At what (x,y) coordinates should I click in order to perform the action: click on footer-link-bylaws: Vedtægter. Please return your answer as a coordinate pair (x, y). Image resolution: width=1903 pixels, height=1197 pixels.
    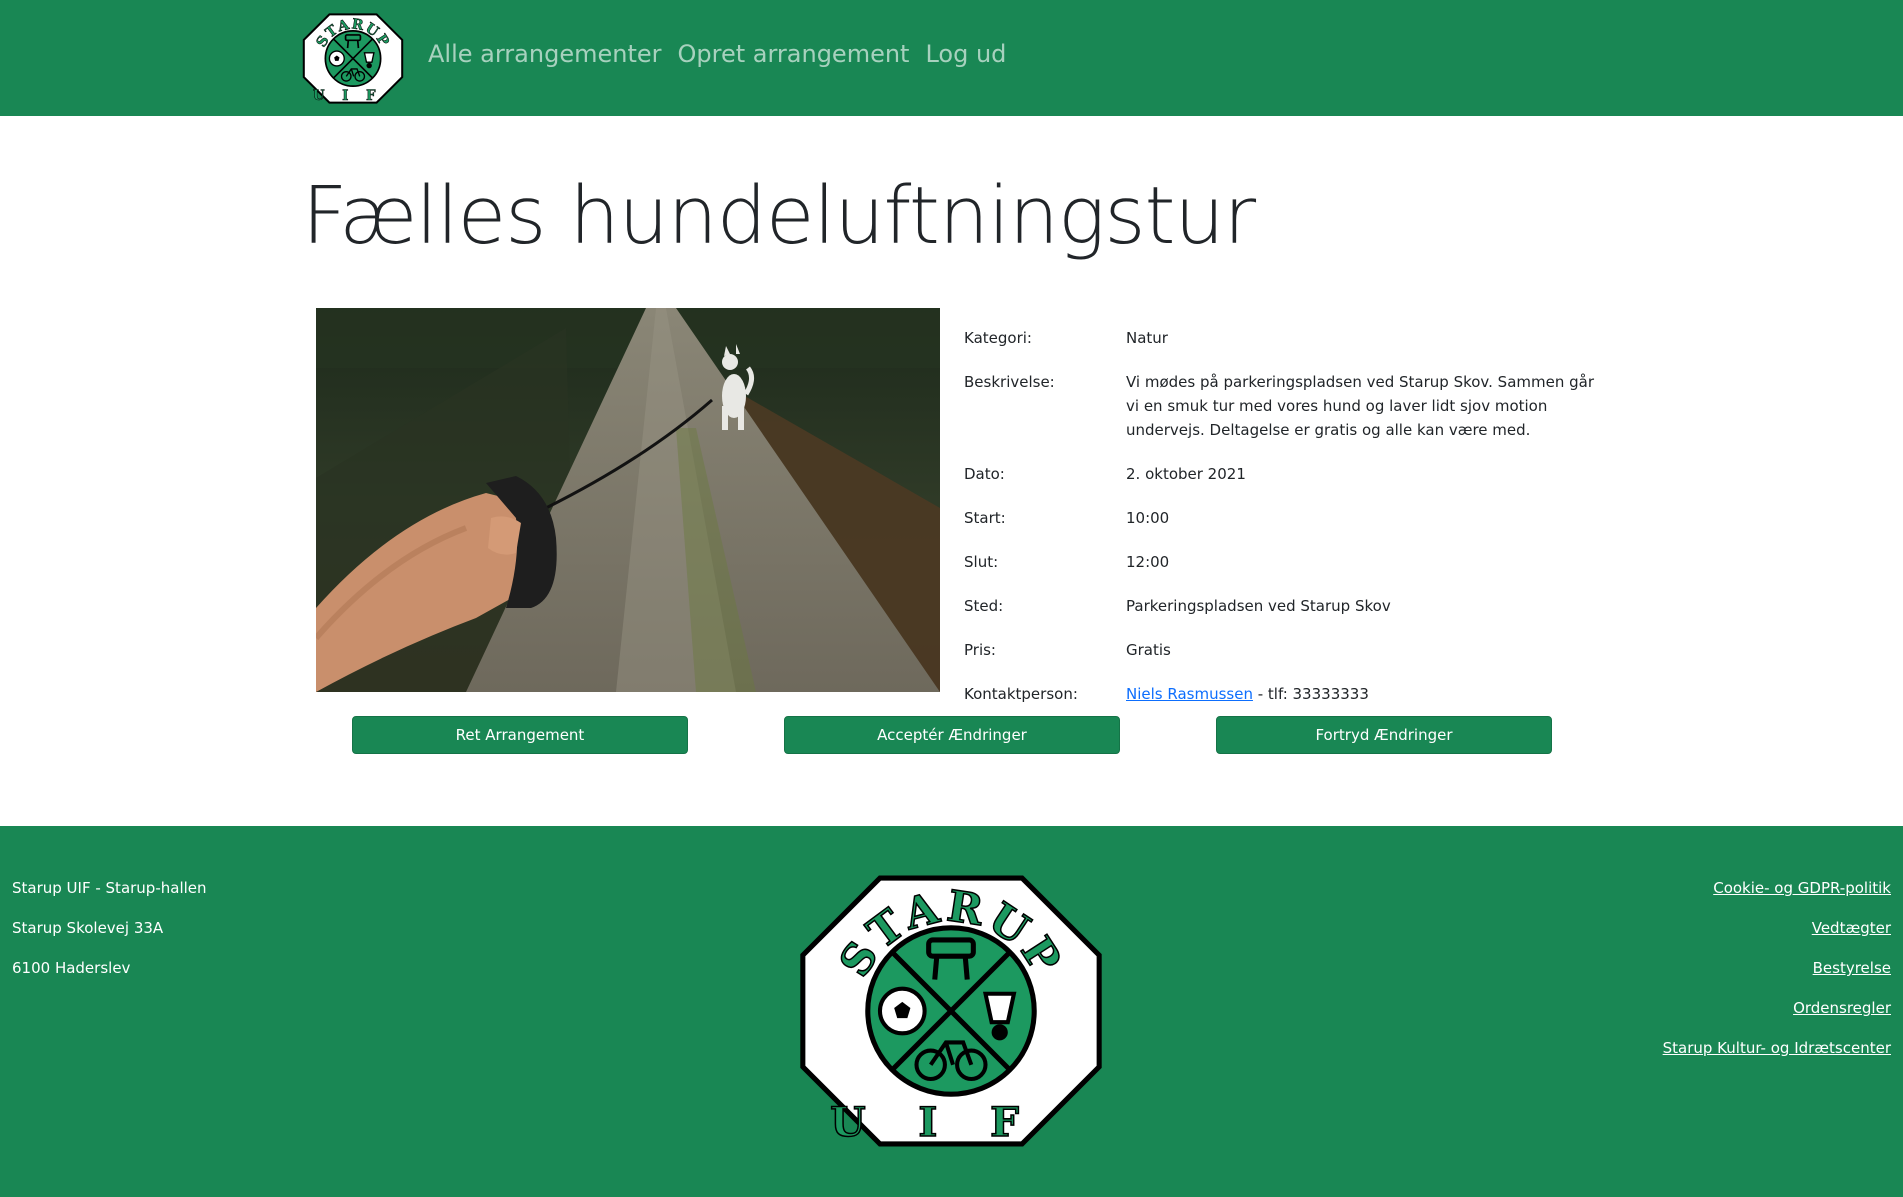
    Looking at the image, I should click on (1777, 928).